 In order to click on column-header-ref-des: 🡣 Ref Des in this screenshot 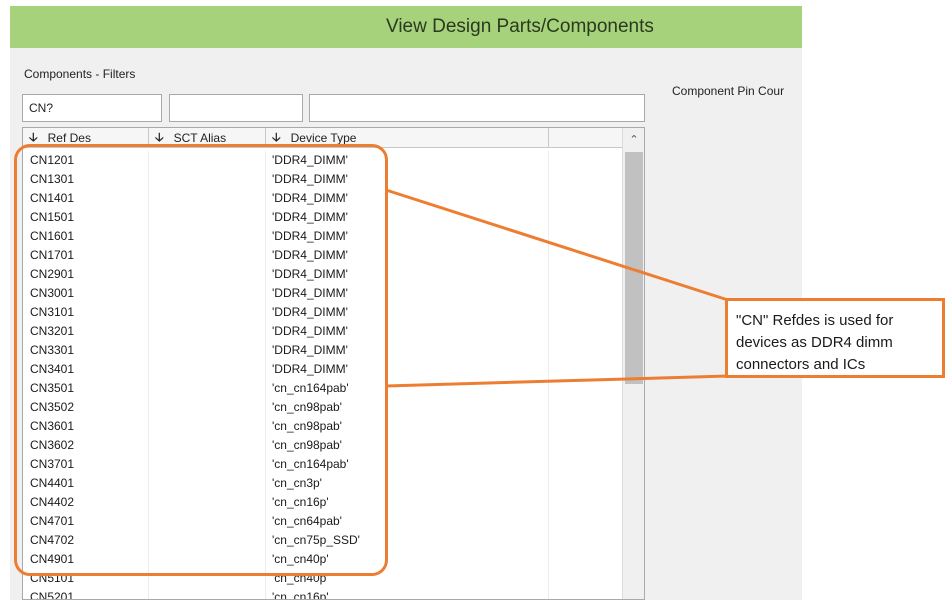, I will do `click(86, 138)`.